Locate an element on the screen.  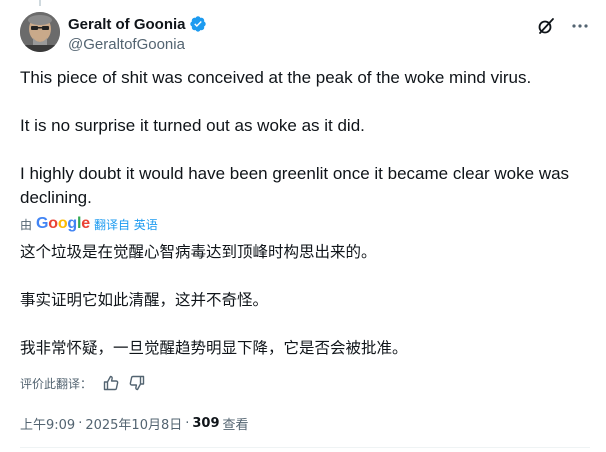
view-count: 309 is located at coordinates (205, 423).